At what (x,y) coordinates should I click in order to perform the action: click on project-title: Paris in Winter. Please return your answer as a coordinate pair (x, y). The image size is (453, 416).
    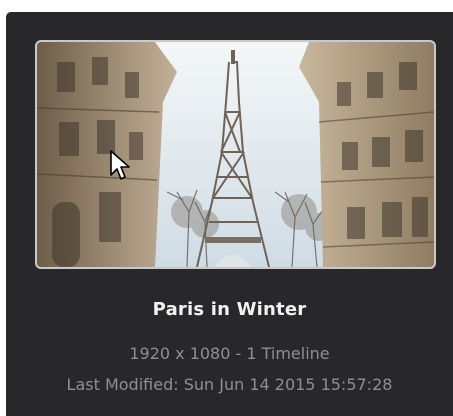
    Looking at the image, I should click on (229, 309).